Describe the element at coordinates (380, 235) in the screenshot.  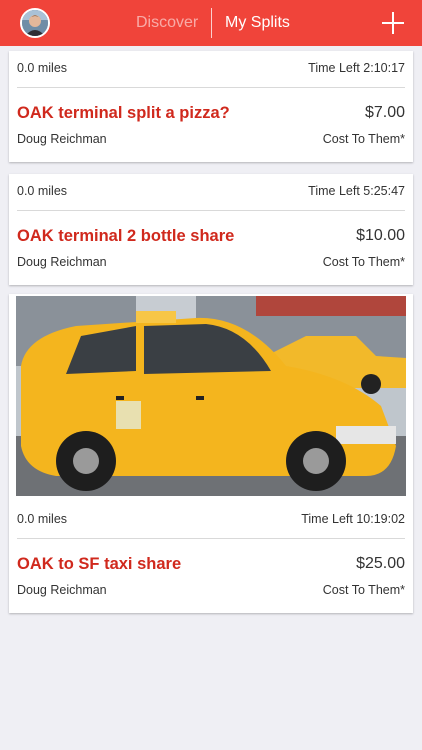
I see `split-price: $10.00` at that location.